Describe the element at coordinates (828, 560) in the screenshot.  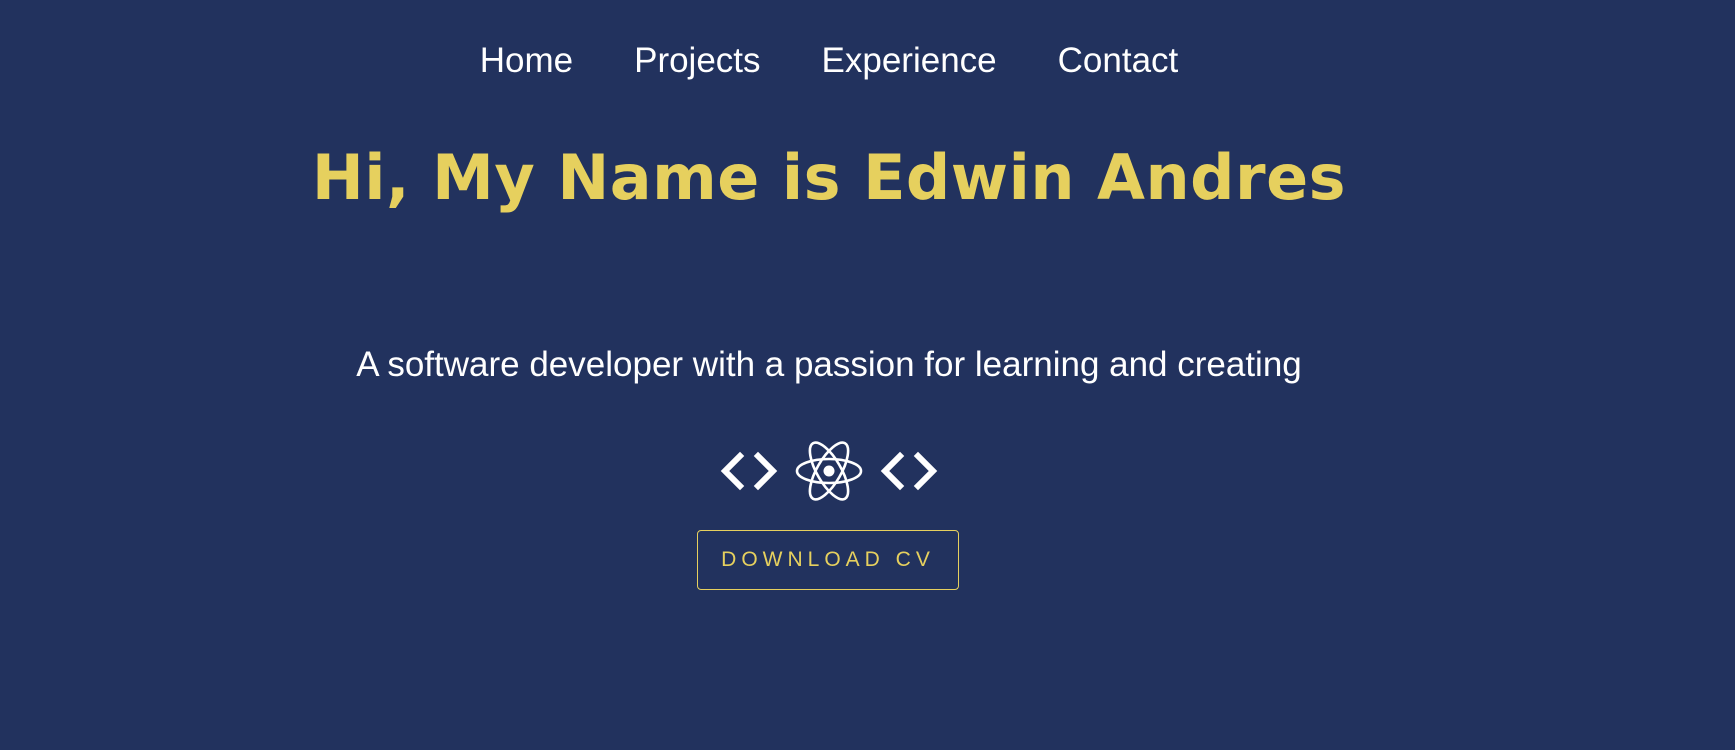
I see `download-cv-button: DOWNLOAD CV` at that location.